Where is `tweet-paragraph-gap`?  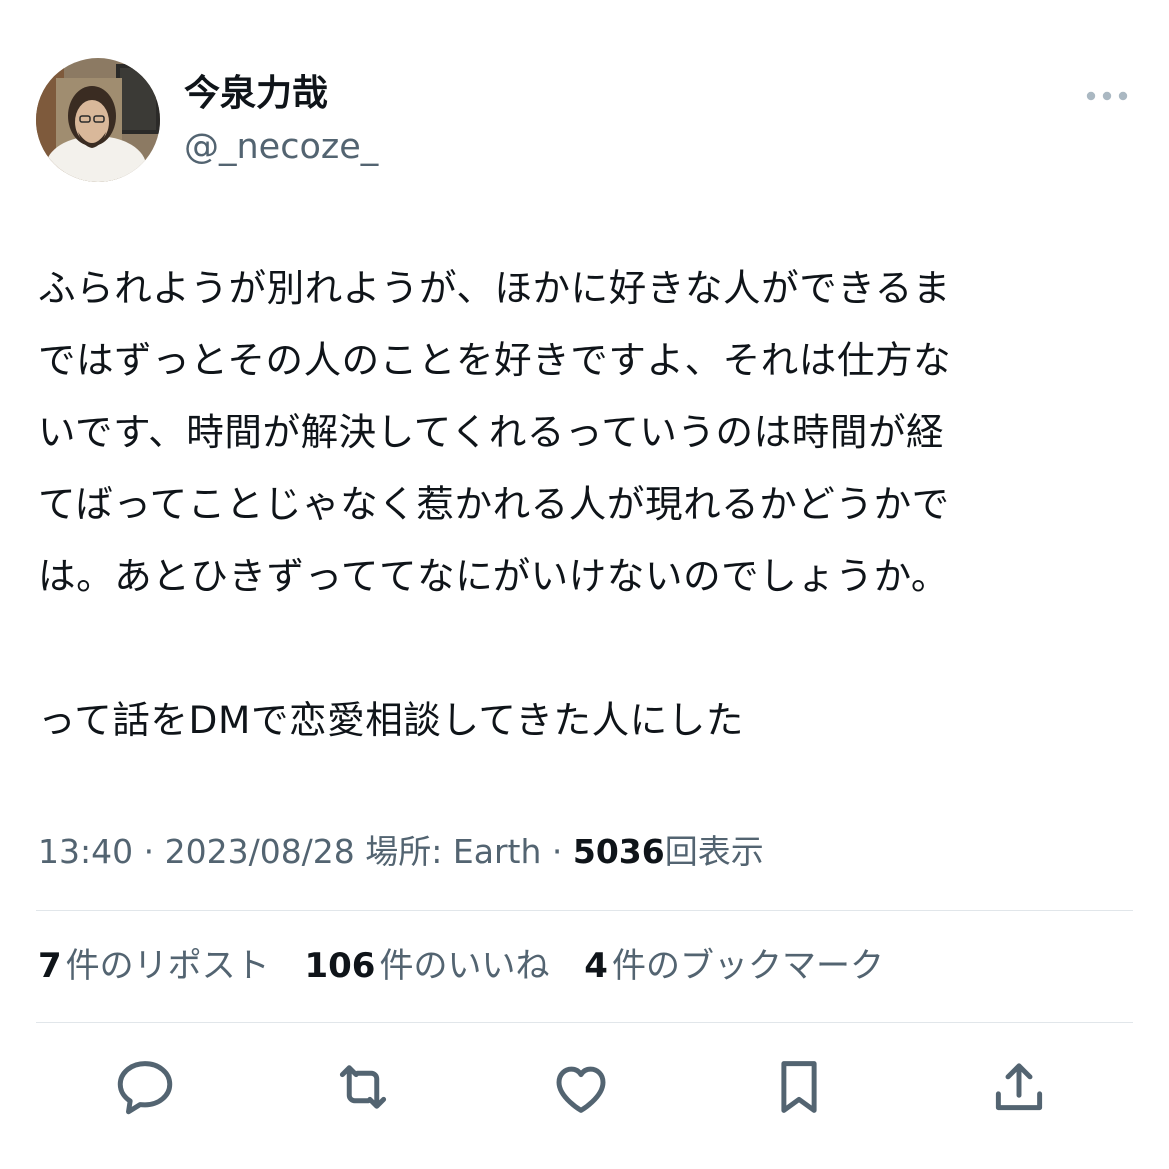
tweet-paragraph-gap is located at coordinates (578, 648).